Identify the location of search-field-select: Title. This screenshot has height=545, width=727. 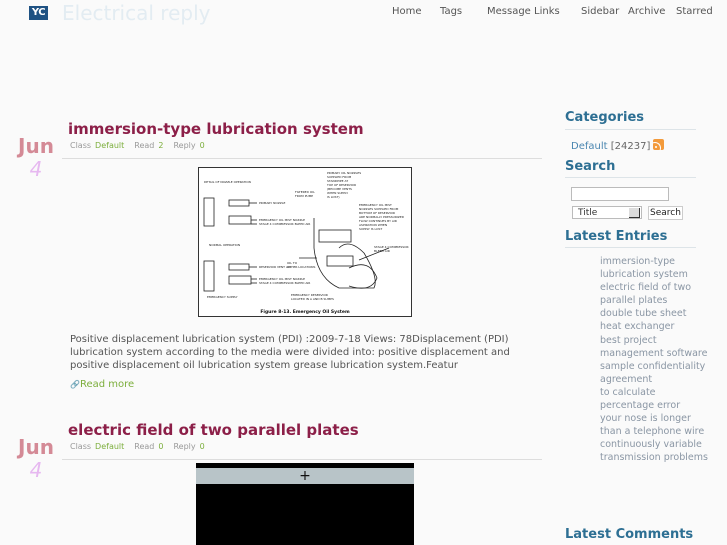
(607, 212).